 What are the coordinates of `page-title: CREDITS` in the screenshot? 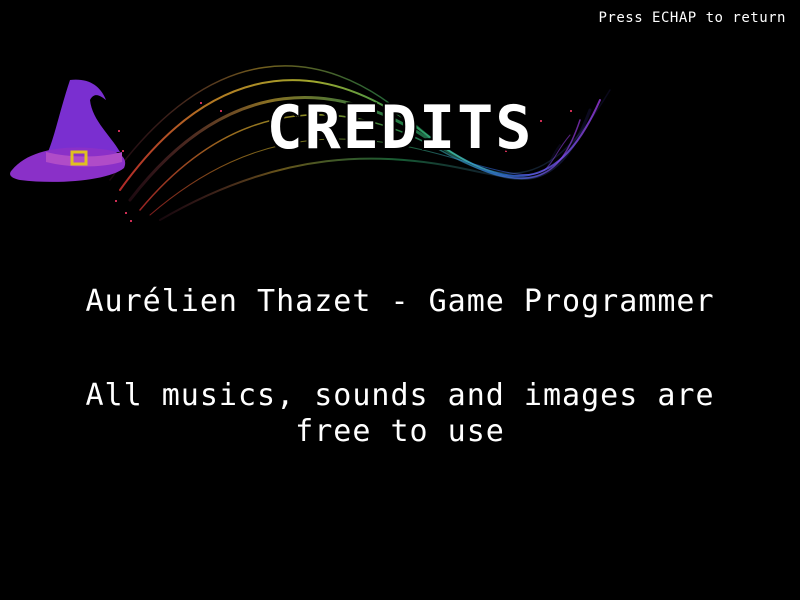 It's located at (400, 128).